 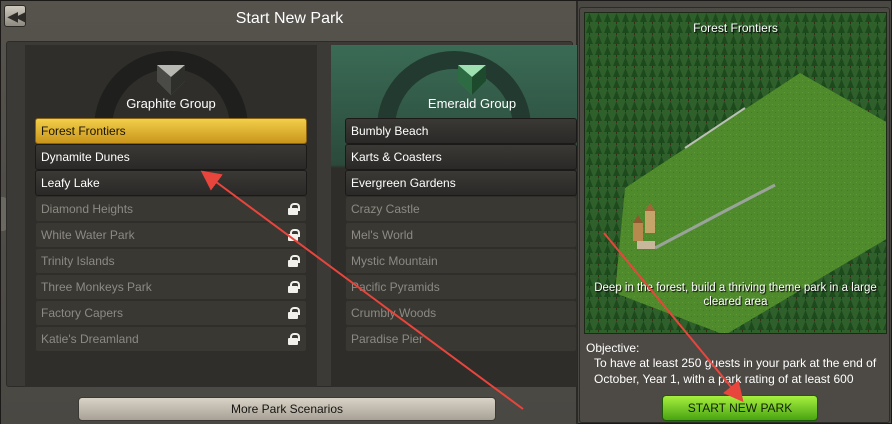 What do you see at coordinates (70, 183) in the screenshot?
I see `scenario-label: Leafy Lake` at bounding box center [70, 183].